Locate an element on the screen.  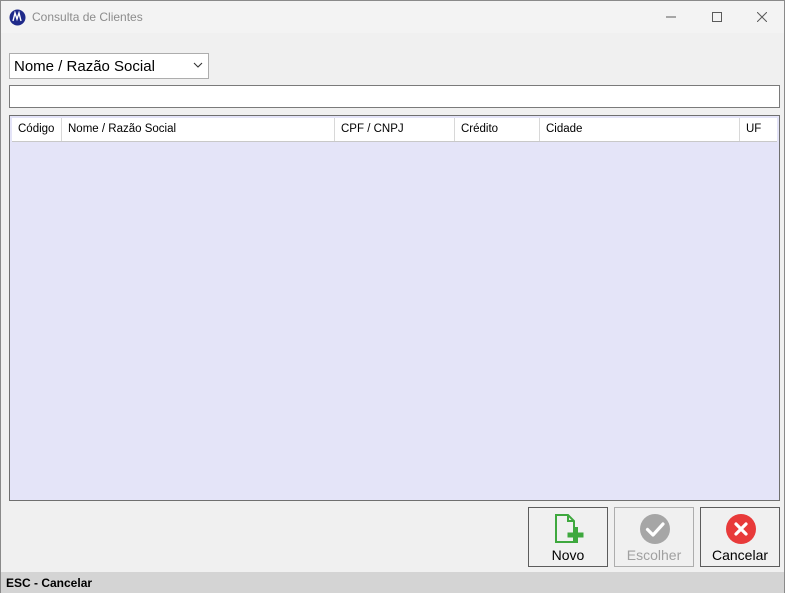
choose-button-label: Escolher is located at coordinates (654, 555).